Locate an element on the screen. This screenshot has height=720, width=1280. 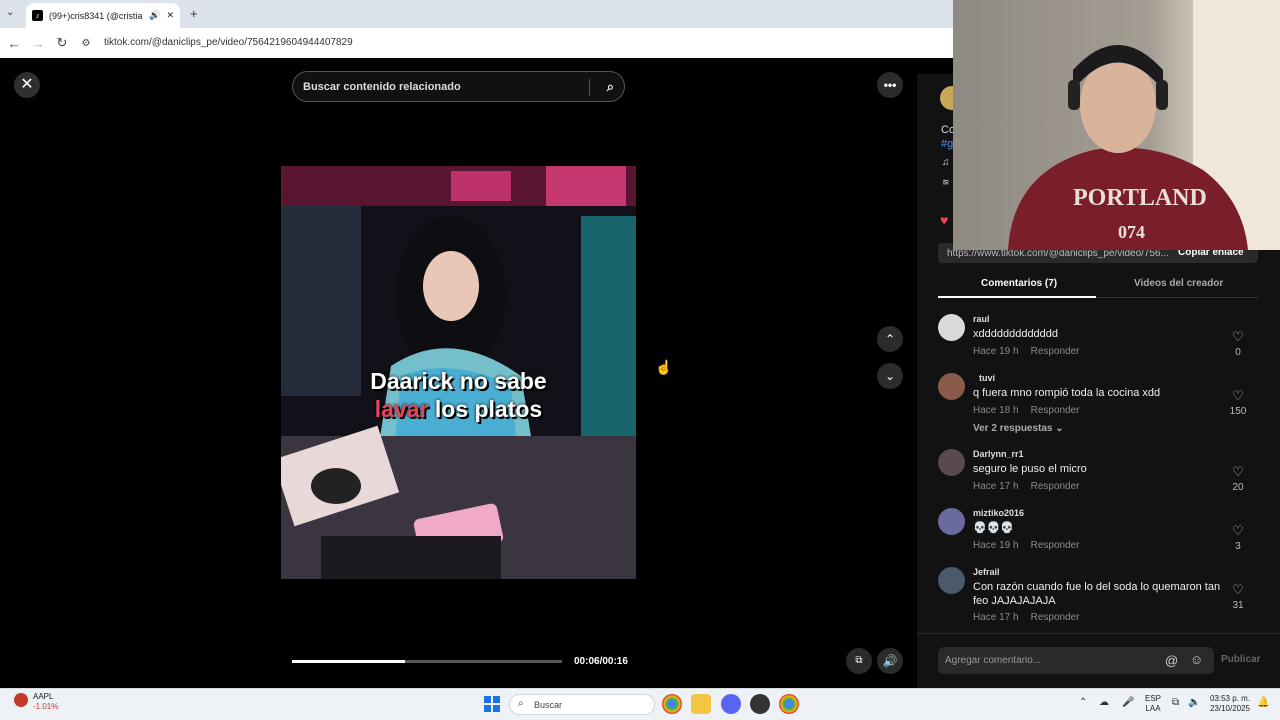
tiktok-favicon-icon: ♪ is located at coordinates (37, 15).